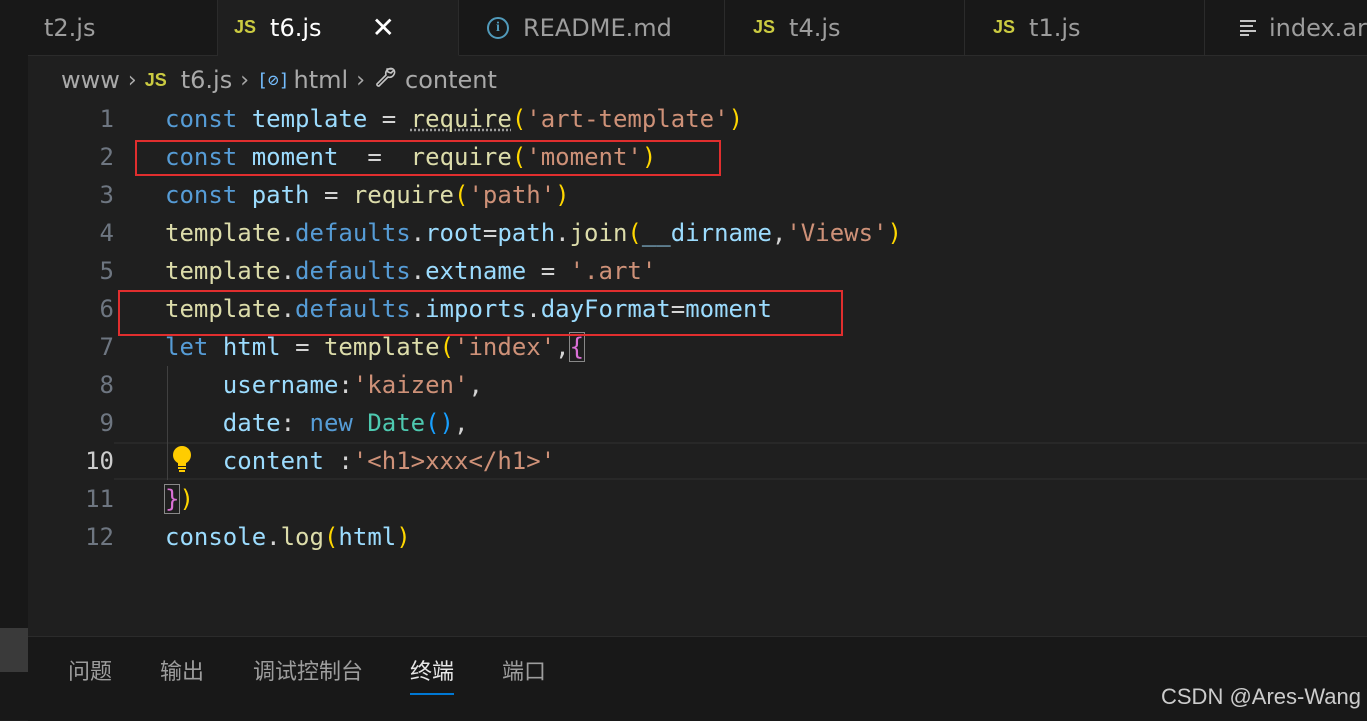  I want to click on code-line-9: date: new Date(),, so click(760, 423).